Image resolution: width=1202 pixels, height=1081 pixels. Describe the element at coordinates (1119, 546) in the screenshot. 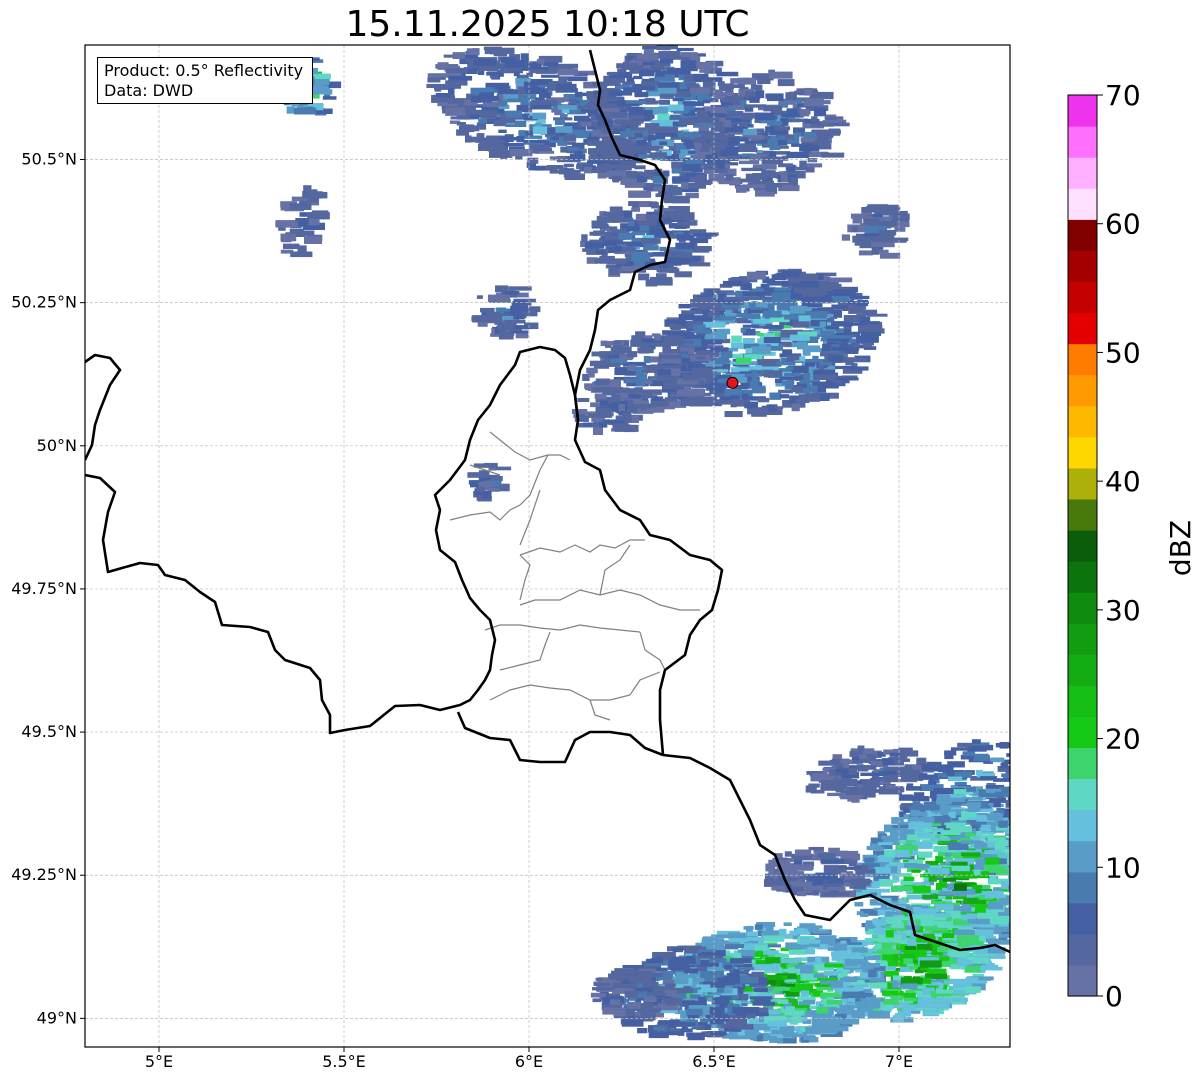

I see `colorbar-ticks: 0 10 20 30 40 50 60 70` at that location.